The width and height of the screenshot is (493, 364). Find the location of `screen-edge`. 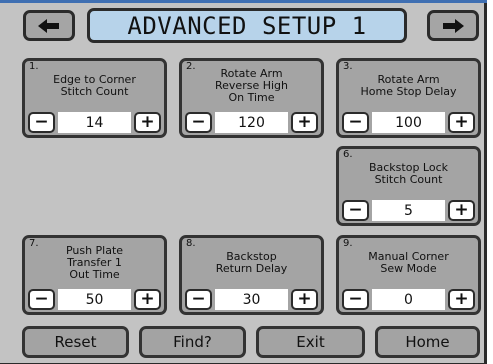

screen-edge is located at coordinates (490, 182).